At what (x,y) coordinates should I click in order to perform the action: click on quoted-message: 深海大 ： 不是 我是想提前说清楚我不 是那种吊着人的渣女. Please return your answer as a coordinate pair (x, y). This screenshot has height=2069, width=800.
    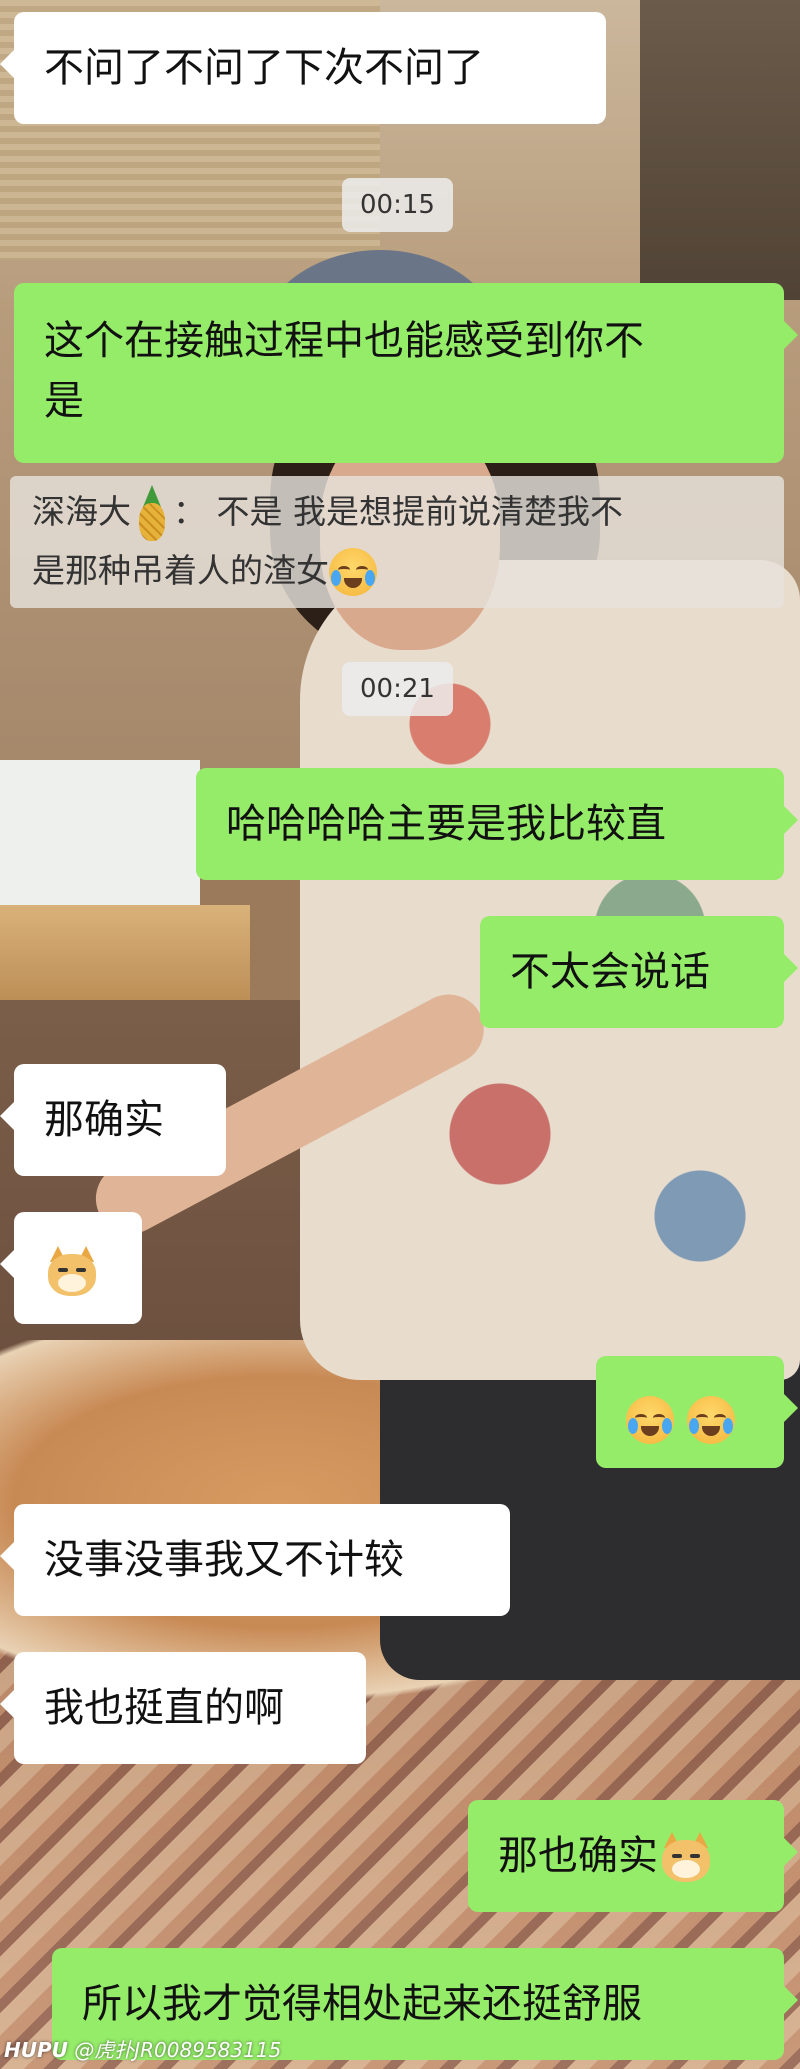
    Looking at the image, I should click on (397, 542).